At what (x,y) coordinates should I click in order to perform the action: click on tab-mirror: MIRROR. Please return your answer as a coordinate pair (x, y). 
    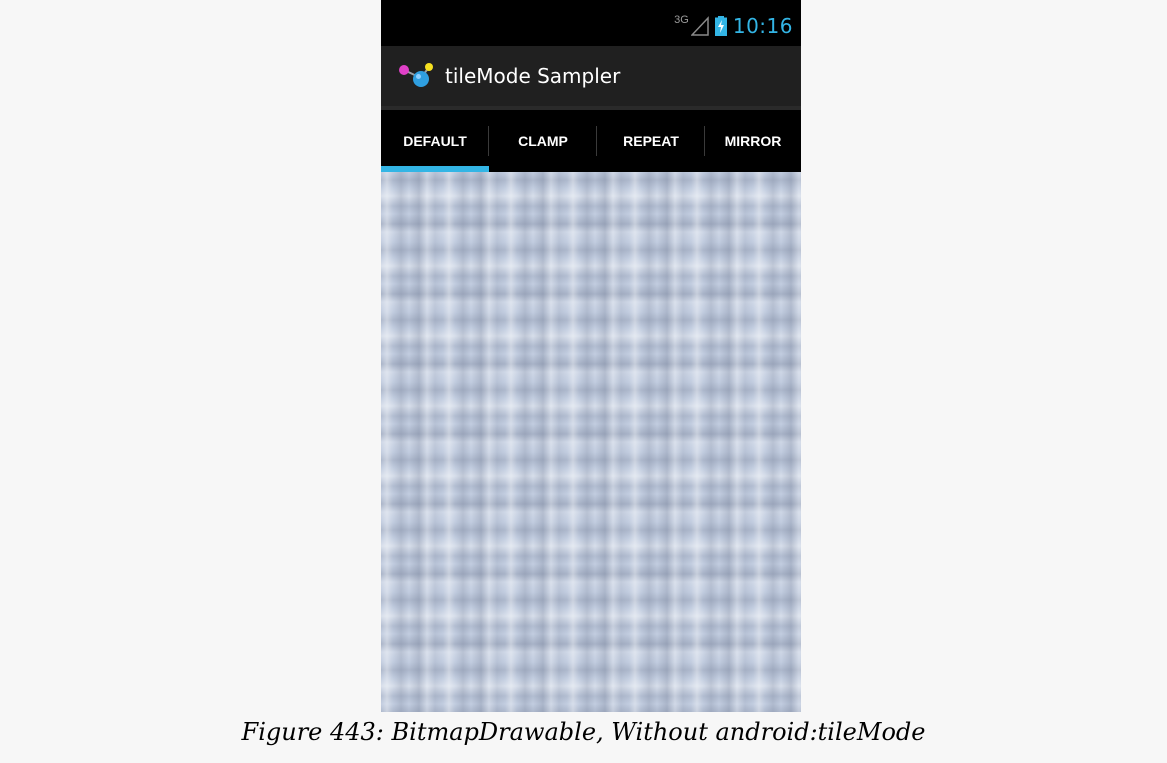
    Looking at the image, I should click on (753, 141).